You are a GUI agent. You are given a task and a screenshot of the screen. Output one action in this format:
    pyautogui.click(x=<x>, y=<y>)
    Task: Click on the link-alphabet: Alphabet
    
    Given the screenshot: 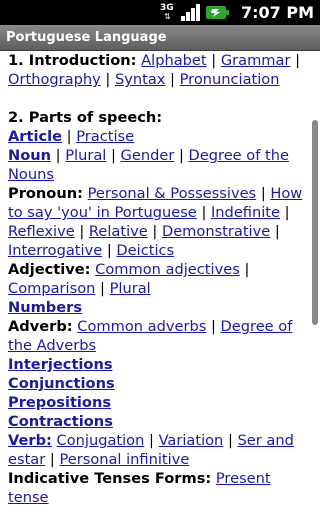 What is the action you would take?
    pyautogui.click(x=173, y=60)
    